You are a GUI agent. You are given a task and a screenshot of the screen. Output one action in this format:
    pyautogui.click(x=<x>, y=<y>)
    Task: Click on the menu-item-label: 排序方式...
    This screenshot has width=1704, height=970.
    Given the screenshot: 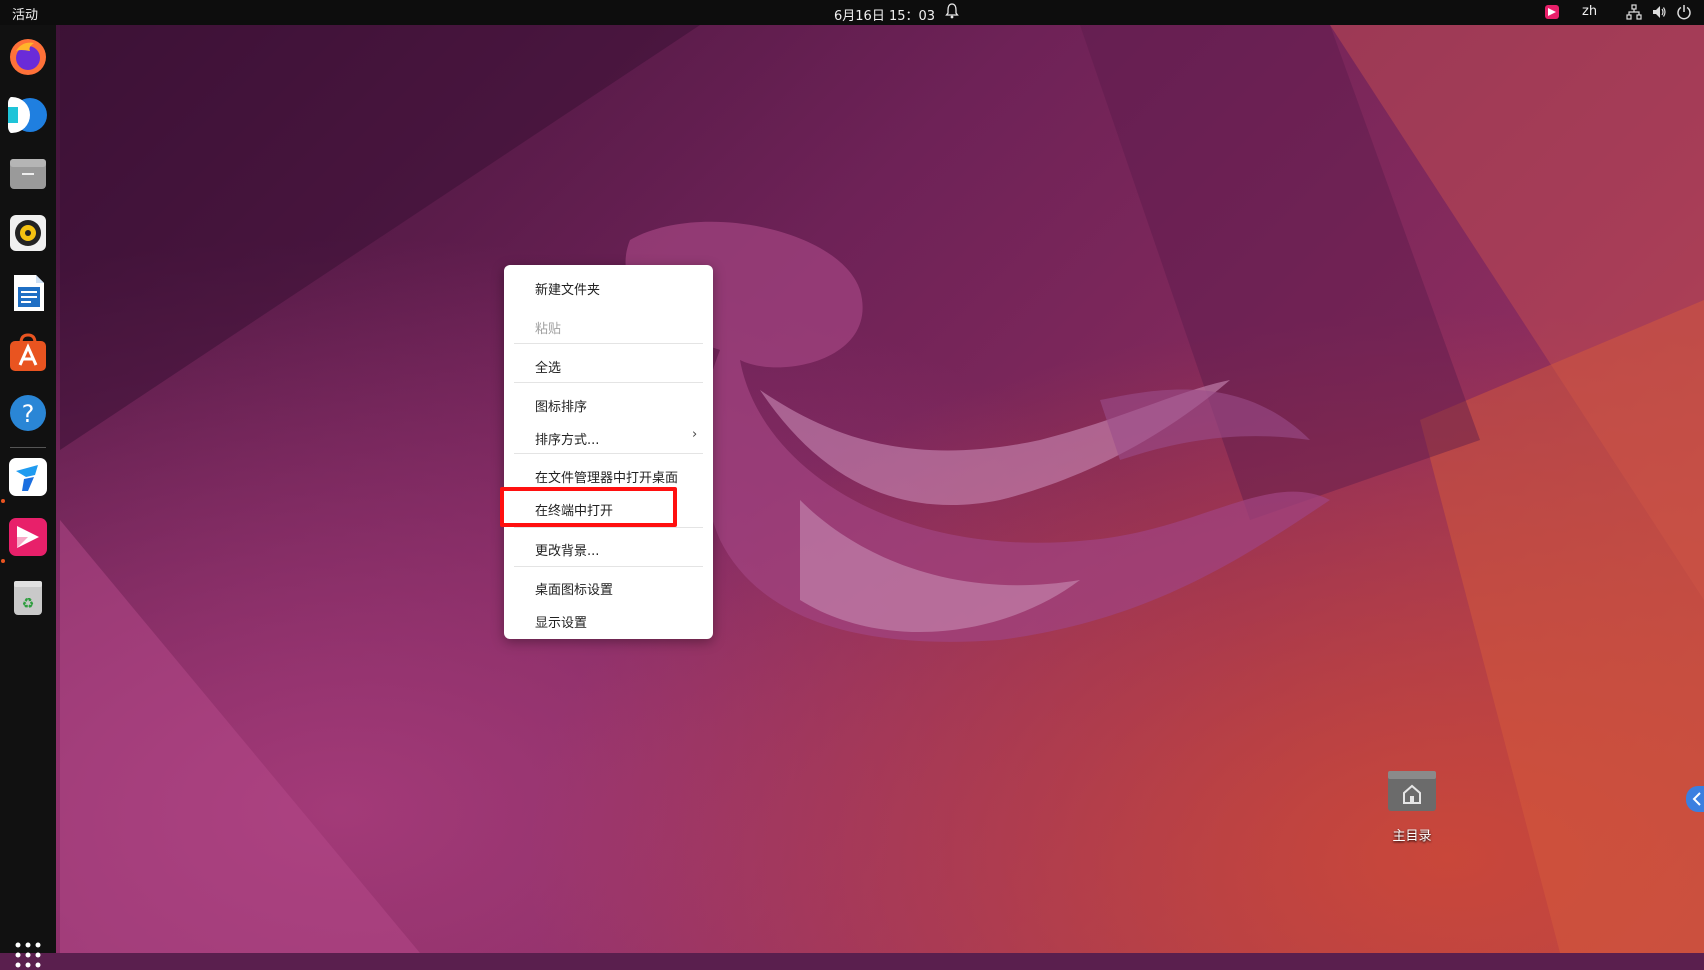 What is the action you would take?
    pyautogui.click(x=567, y=440)
    